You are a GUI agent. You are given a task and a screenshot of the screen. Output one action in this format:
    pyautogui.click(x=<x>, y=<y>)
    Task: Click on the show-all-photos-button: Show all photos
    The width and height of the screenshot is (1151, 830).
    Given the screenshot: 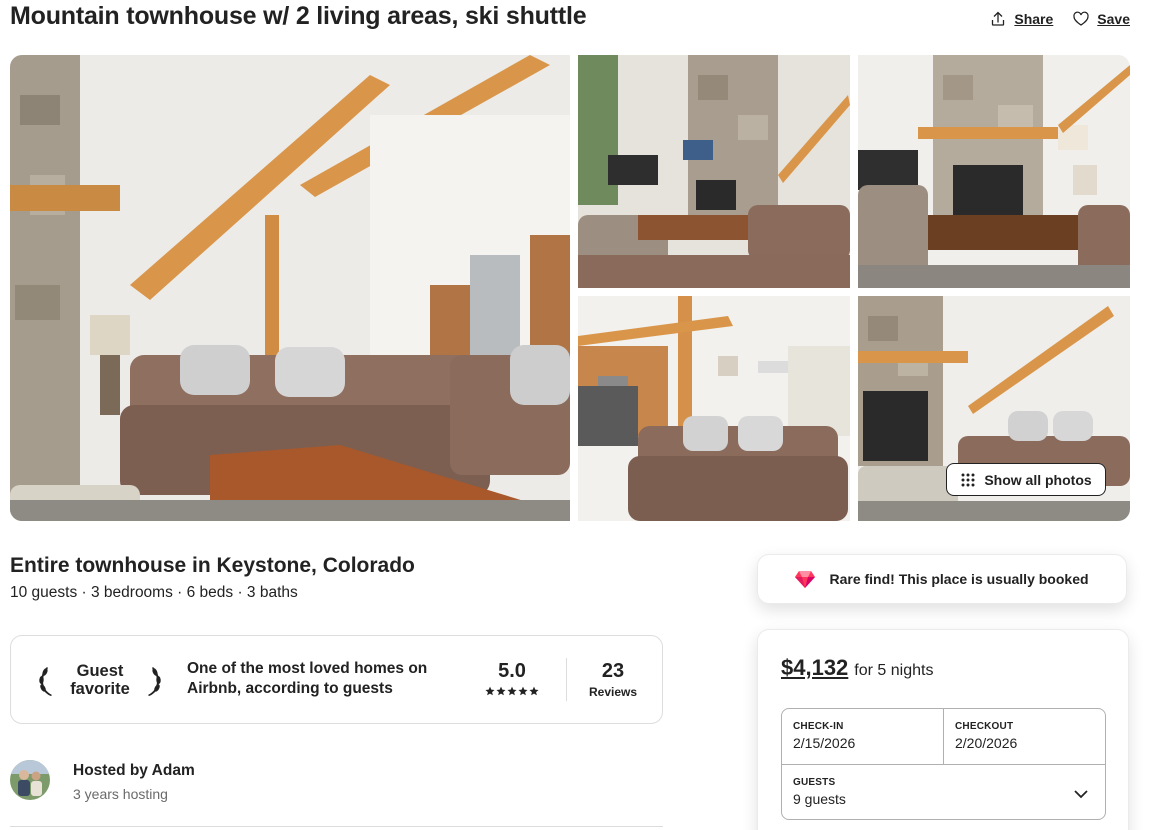 What is the action you would take?
    pyautogui.click(x=1026, y=479)
    